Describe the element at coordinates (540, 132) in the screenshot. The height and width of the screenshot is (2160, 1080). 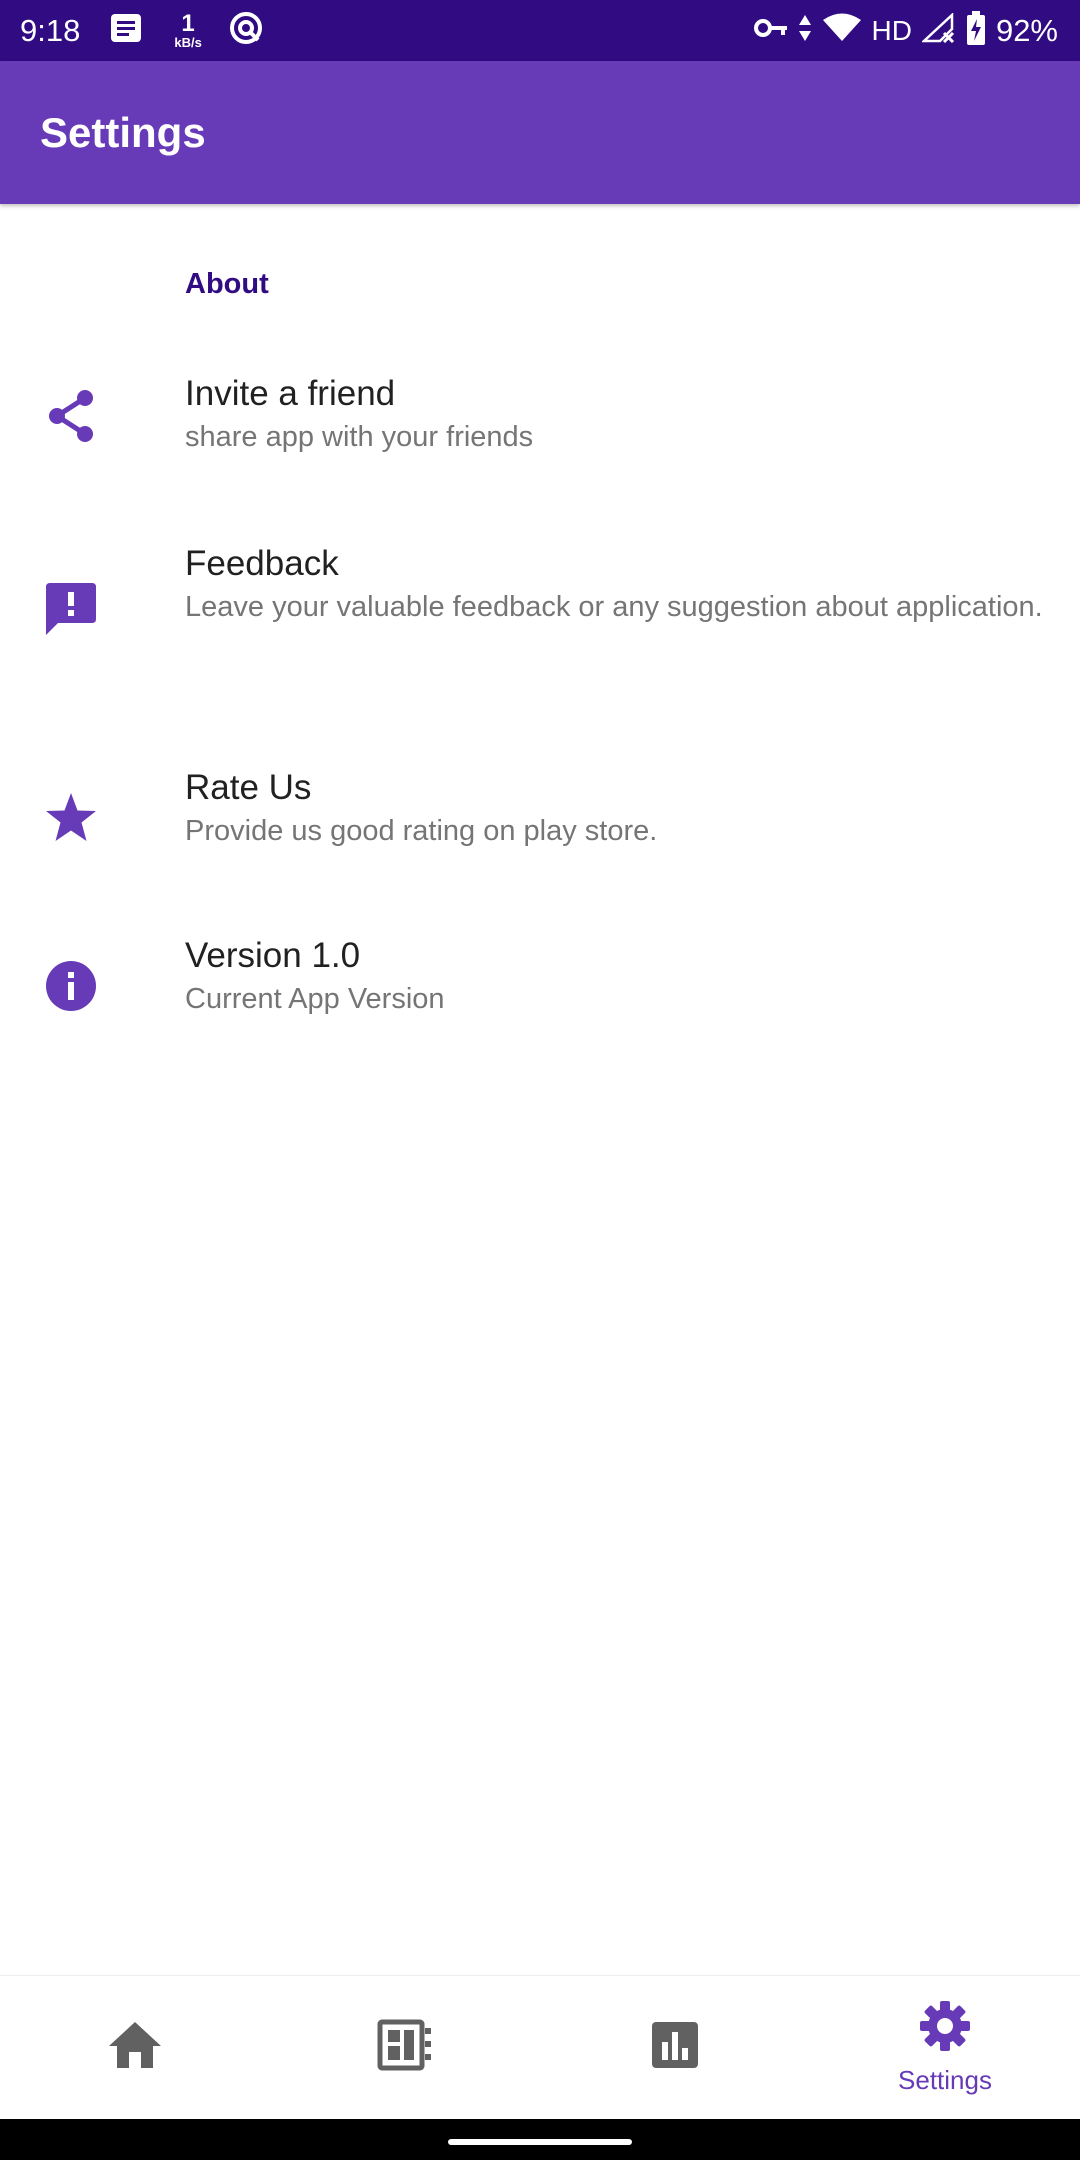
I see `app-bar: Settings` at that location.